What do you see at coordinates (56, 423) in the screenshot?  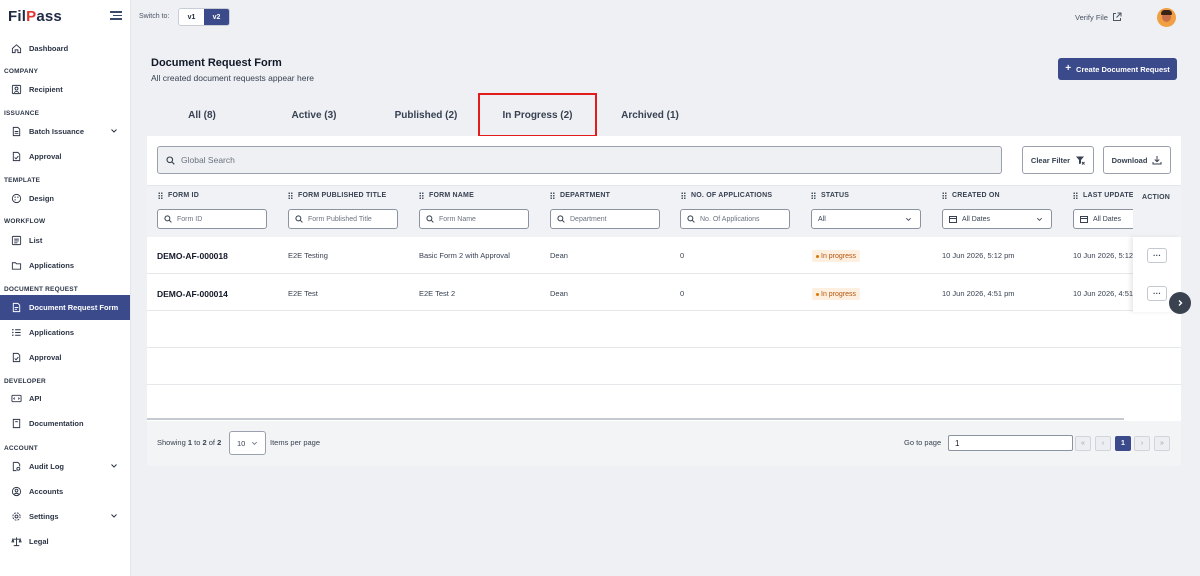 I see `sidebar-item-label: Documentation` at bounding box center [56, 423].